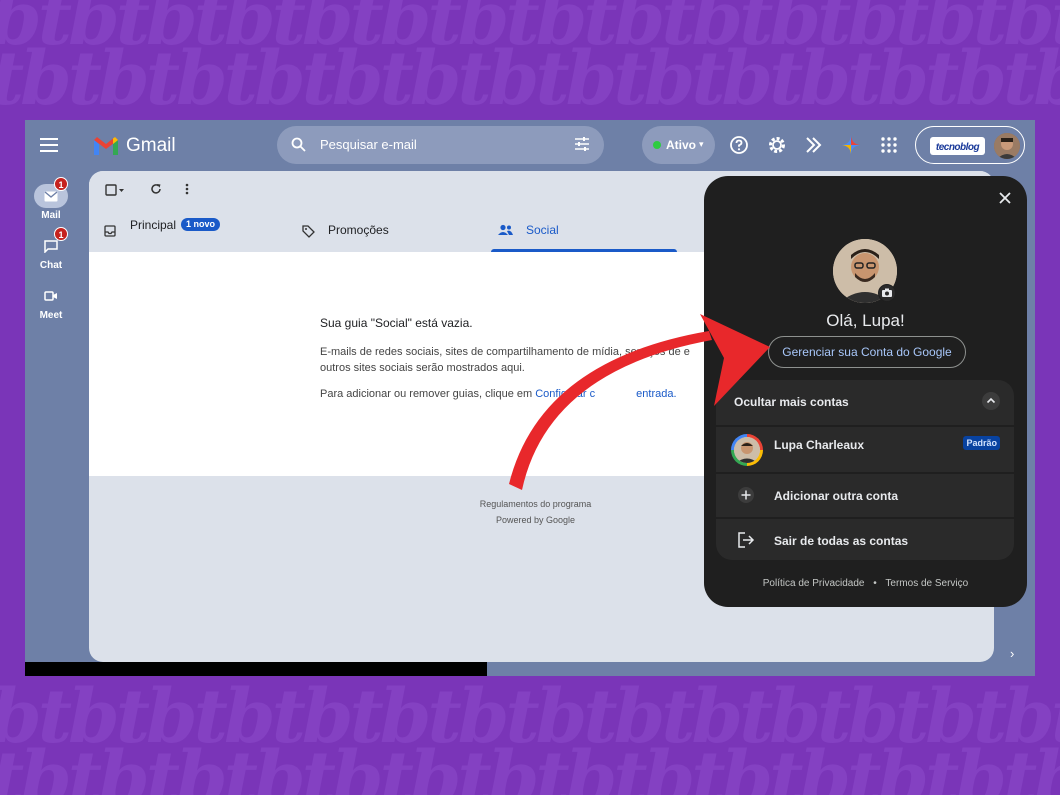 The width and height of the screenshot is (1060, 795). Describe the element at coordinates (115, 190) in the screenshot. I see `select-all-checkbox` at that location.